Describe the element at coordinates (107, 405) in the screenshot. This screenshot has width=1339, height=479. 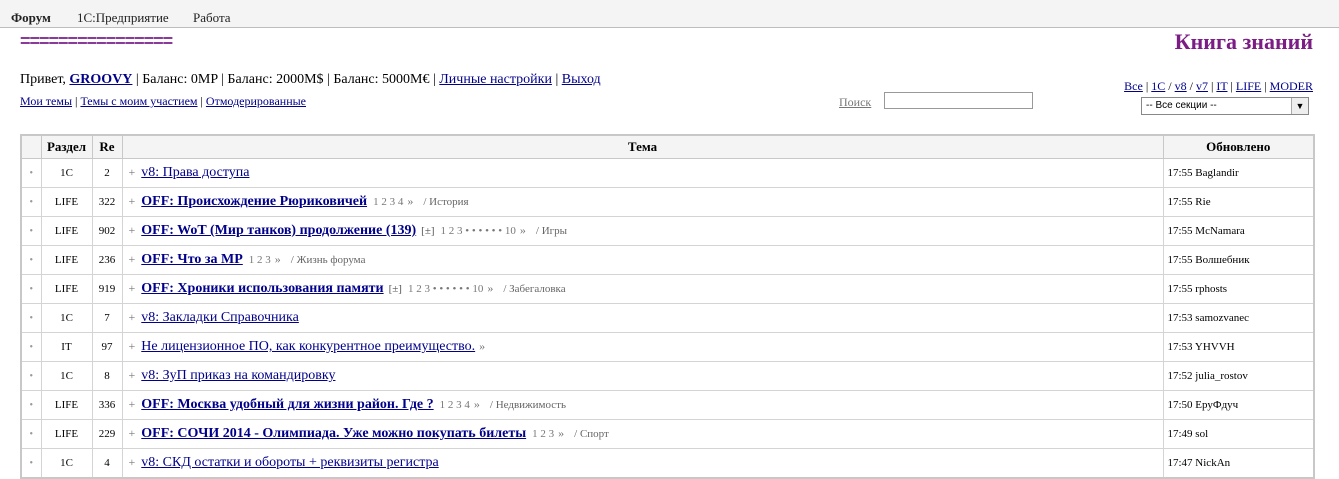
I see `row-replies: 336` at that location.